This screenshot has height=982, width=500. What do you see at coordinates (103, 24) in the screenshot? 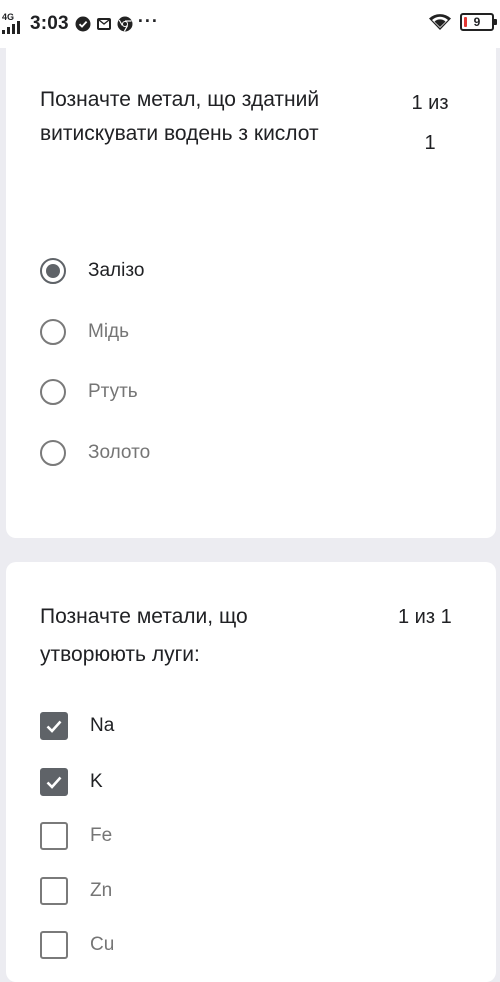
I see `mail-icon` at bounding box center [103, 24].